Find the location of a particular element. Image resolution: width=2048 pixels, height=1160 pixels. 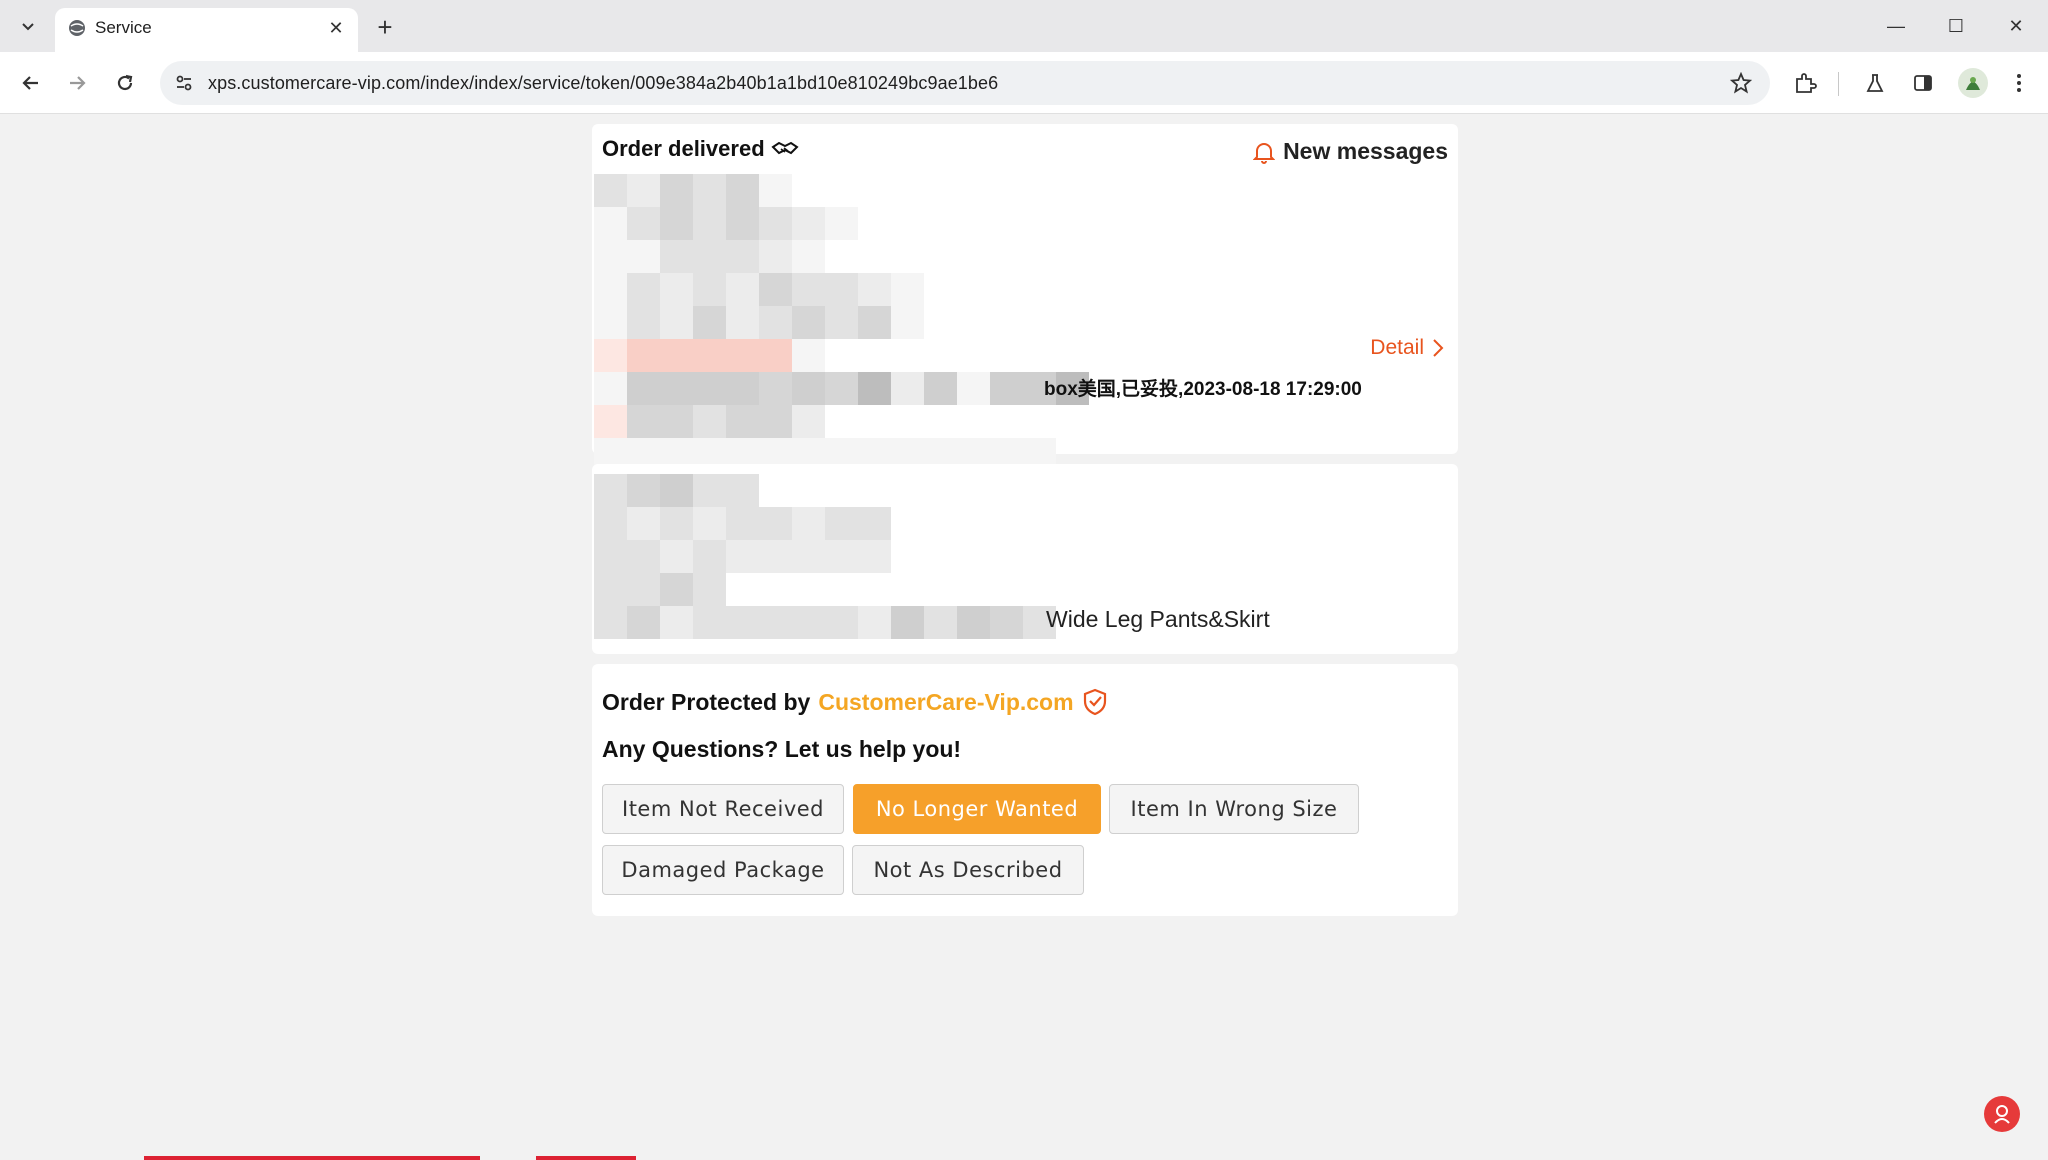

back-button is located at coordinates (31, 83).